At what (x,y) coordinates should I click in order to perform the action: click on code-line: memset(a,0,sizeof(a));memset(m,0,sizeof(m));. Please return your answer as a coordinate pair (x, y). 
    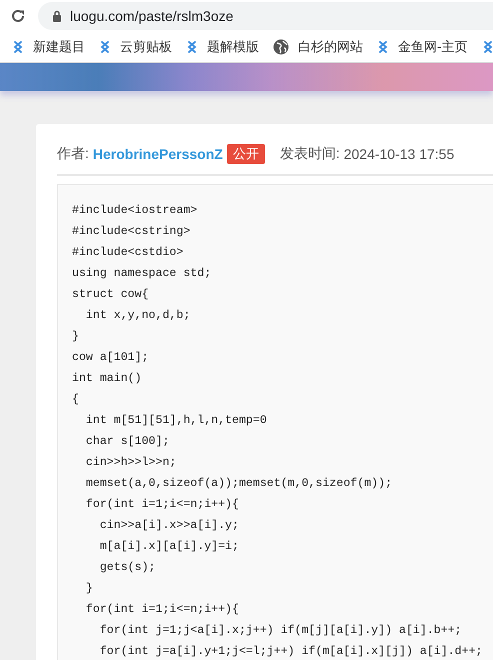
    Looking at the image, I should click on (239, 484).